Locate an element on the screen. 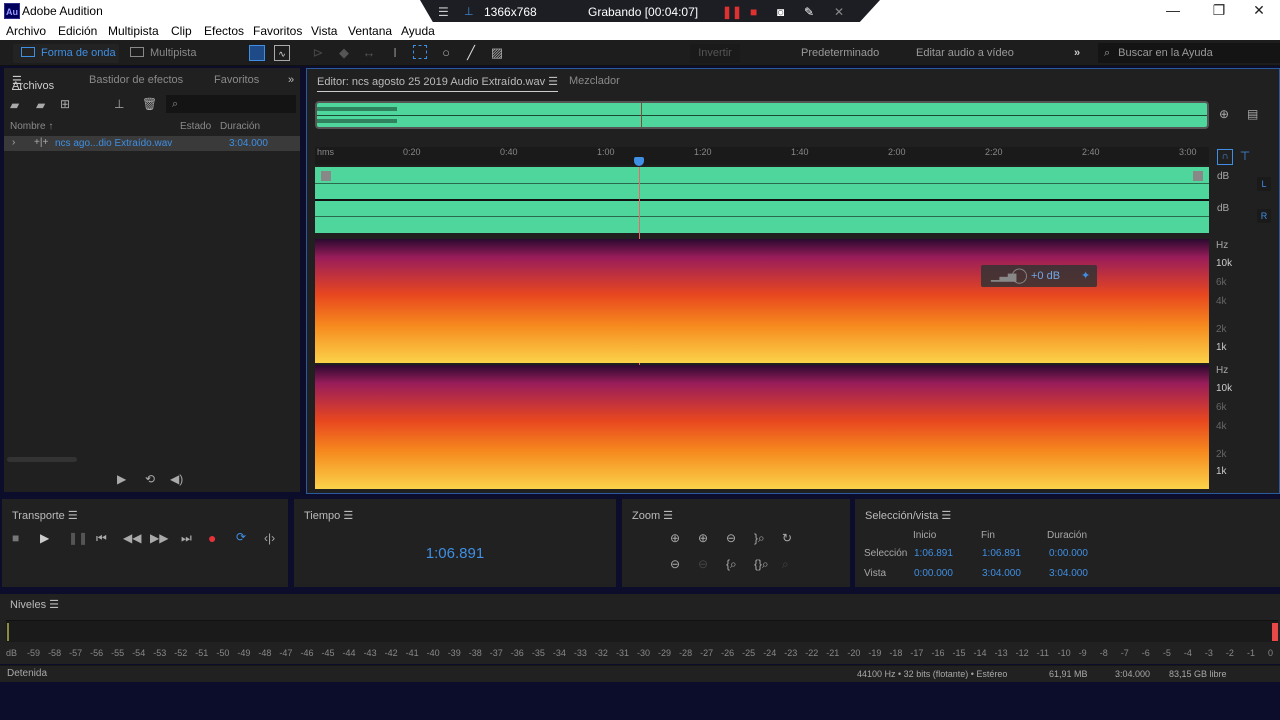 This screenshot has height=720, width=1280. selection-start: 1:06.891 is located at coordinates (933, 553).